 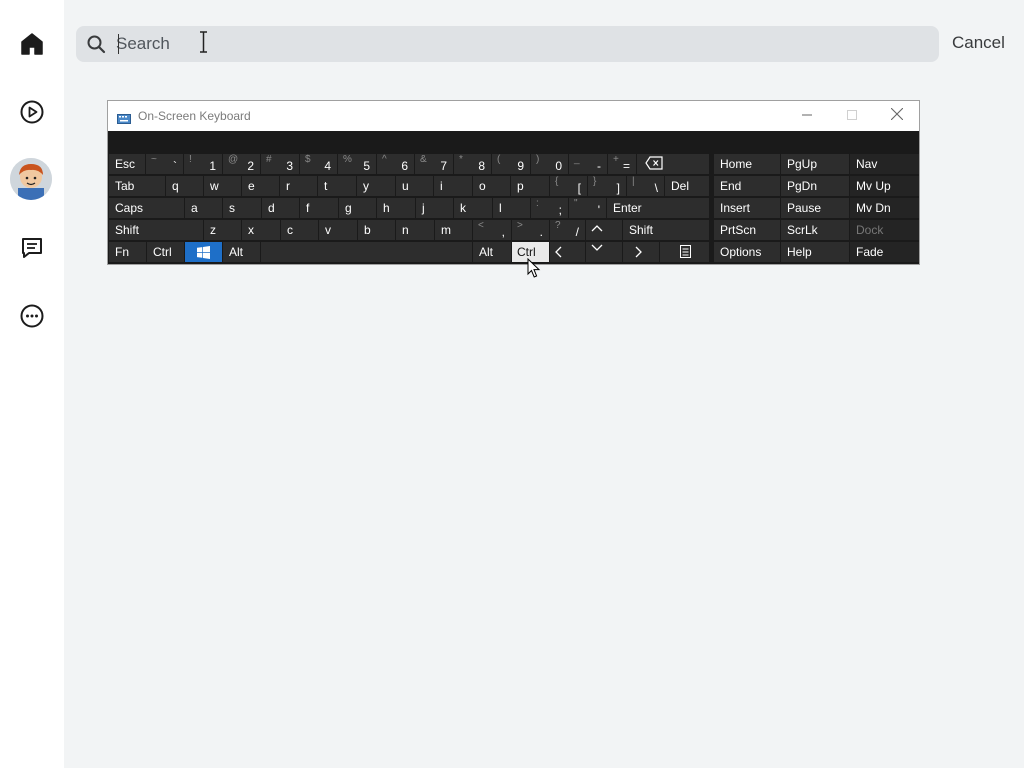 What do you see at coordinates (645, 186) in the screenshot?
I see `key-backslash: | \` at bounding box center [645, 186].